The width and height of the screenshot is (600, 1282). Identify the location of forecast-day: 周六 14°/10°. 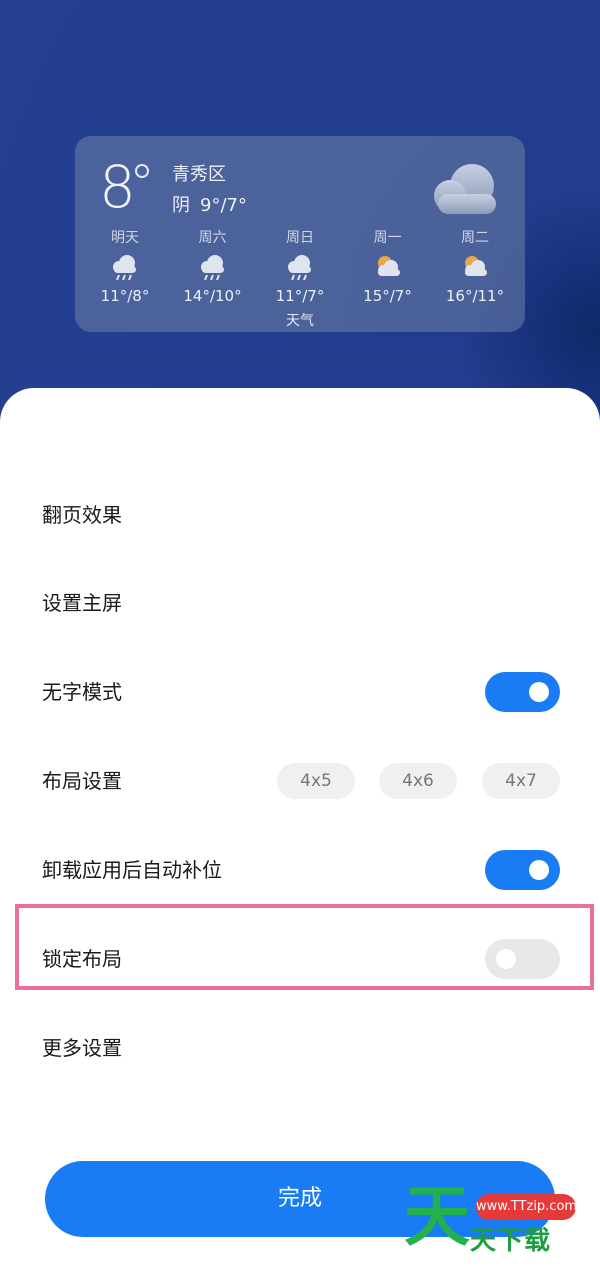
(213, 268).